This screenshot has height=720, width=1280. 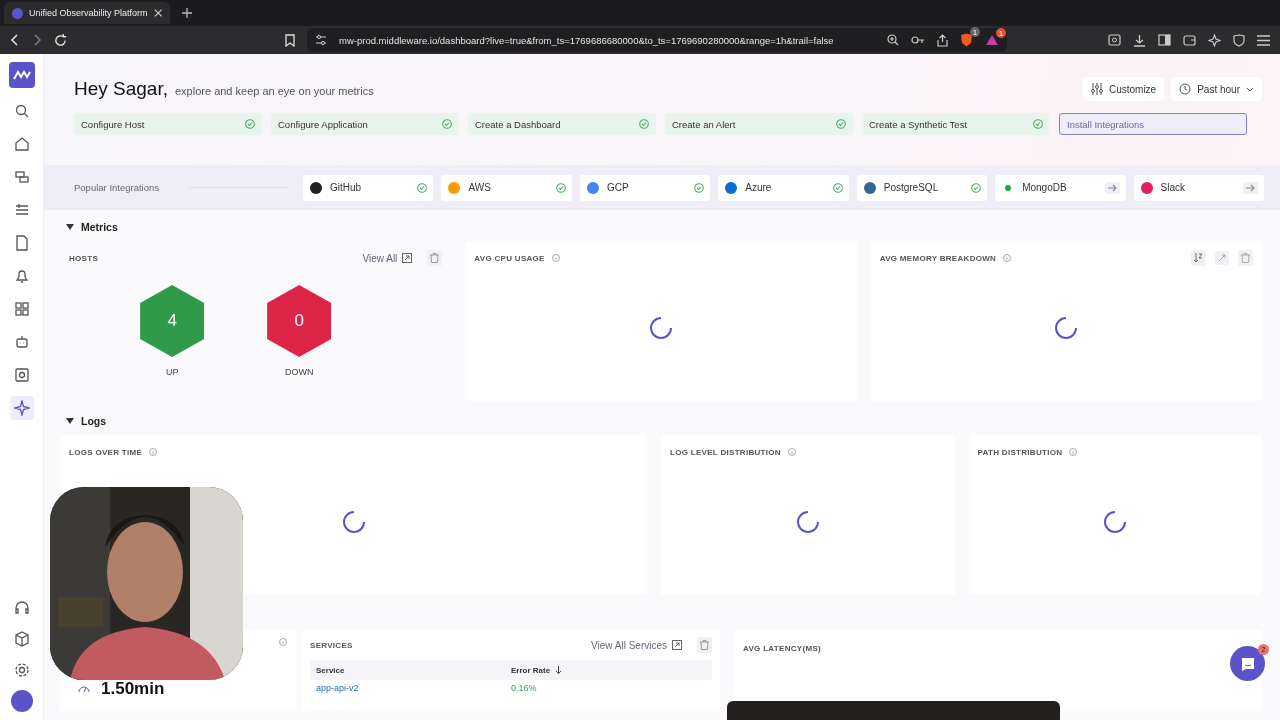 I want to click on browser-tab: Unified Observability Platform, so click(x=87, y=13).